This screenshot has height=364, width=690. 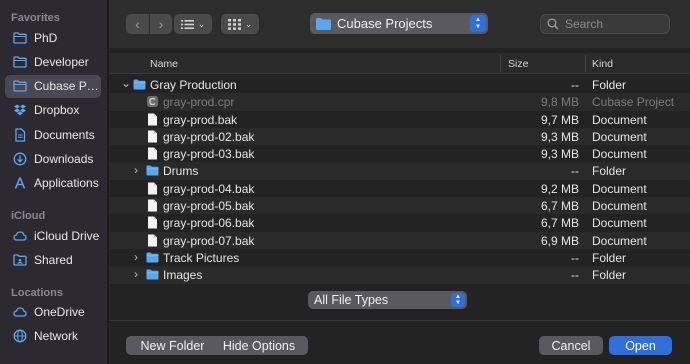 What do you see at coordinates (193, 24) in the screenshot?
I see `list-view-button: ⌄` at bounding box center [193, 24].